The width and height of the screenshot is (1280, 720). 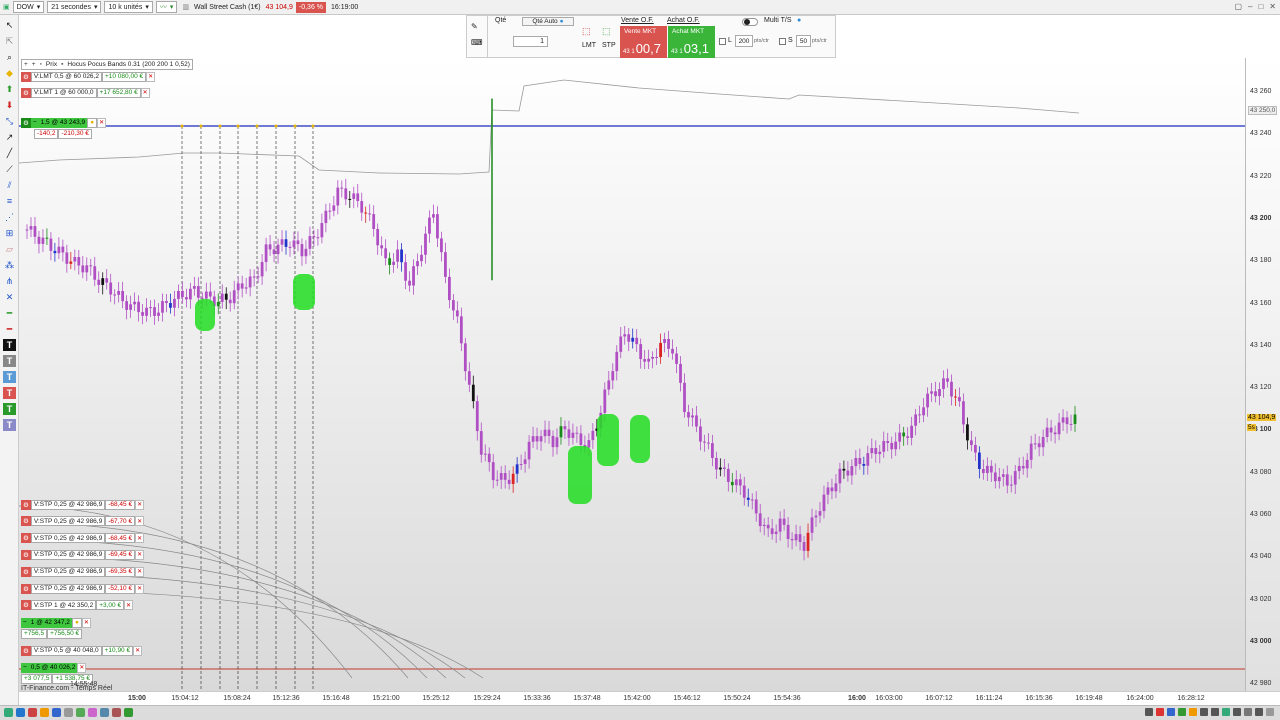 What do you see at coordinates (722, 41) in the screenshot?
I see `l-checkbox` at bounding box center [722, 41].